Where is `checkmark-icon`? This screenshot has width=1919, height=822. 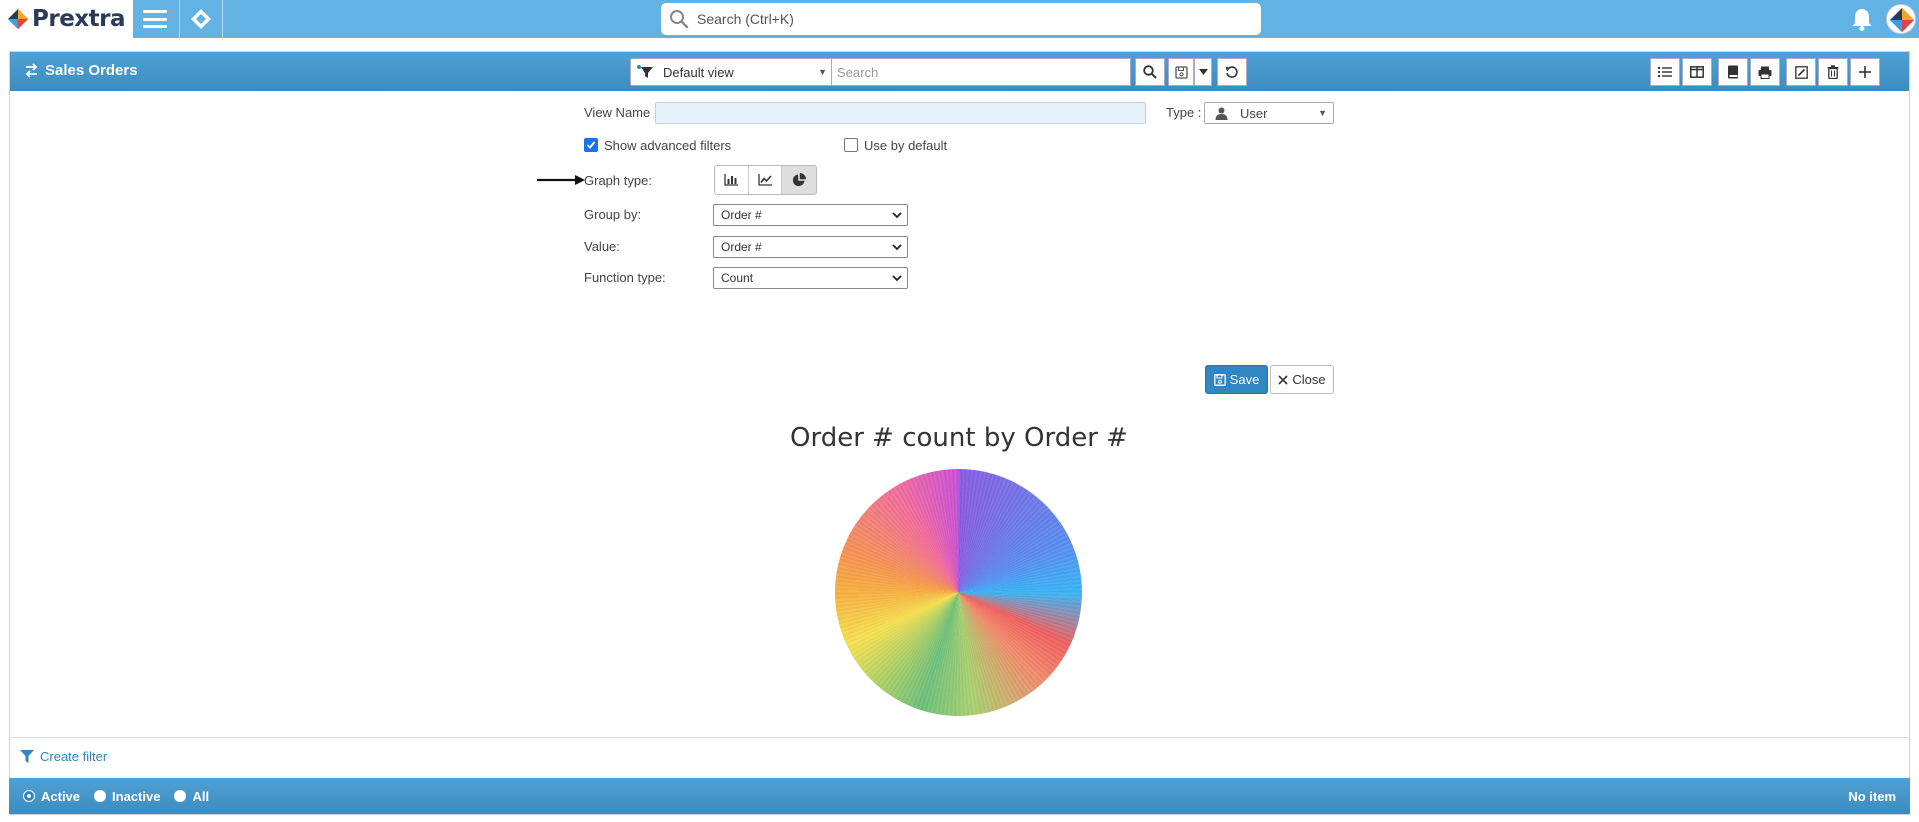
checkmark-icon is located at coordinates (591, 145).